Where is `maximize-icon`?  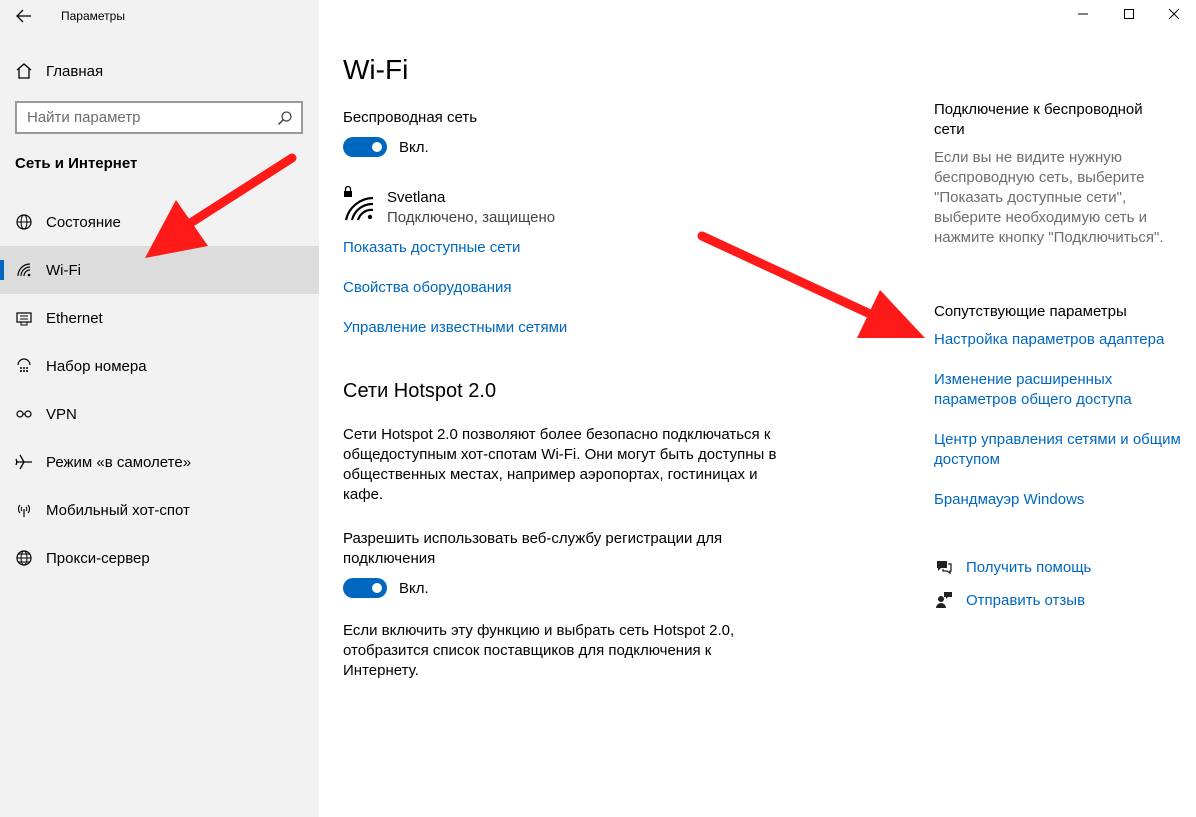
maximize-icon is located at coordinates (1129, 14).